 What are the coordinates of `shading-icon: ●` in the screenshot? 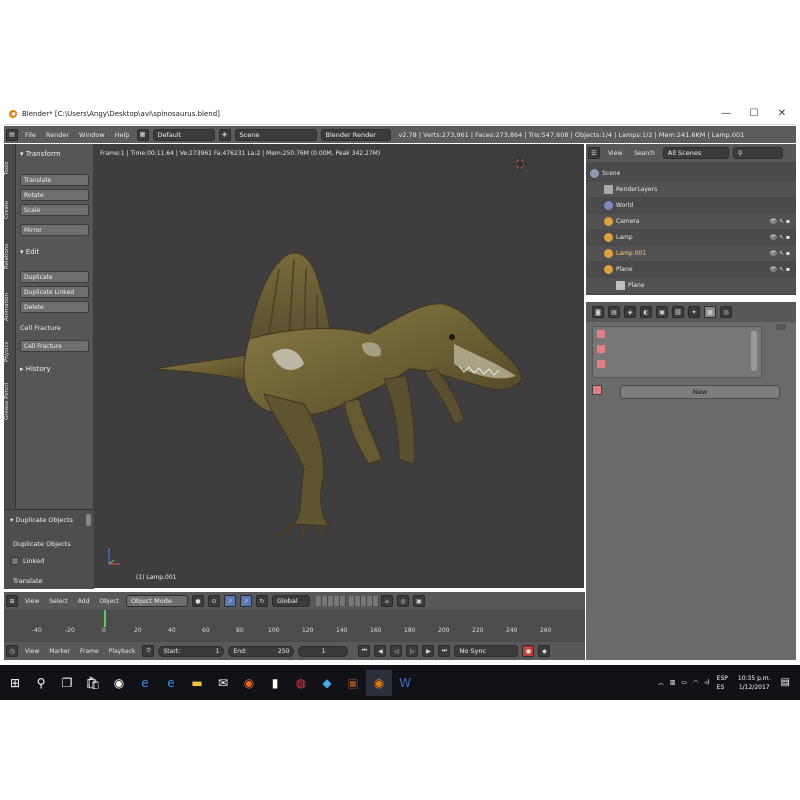 It's located at (197, 601).